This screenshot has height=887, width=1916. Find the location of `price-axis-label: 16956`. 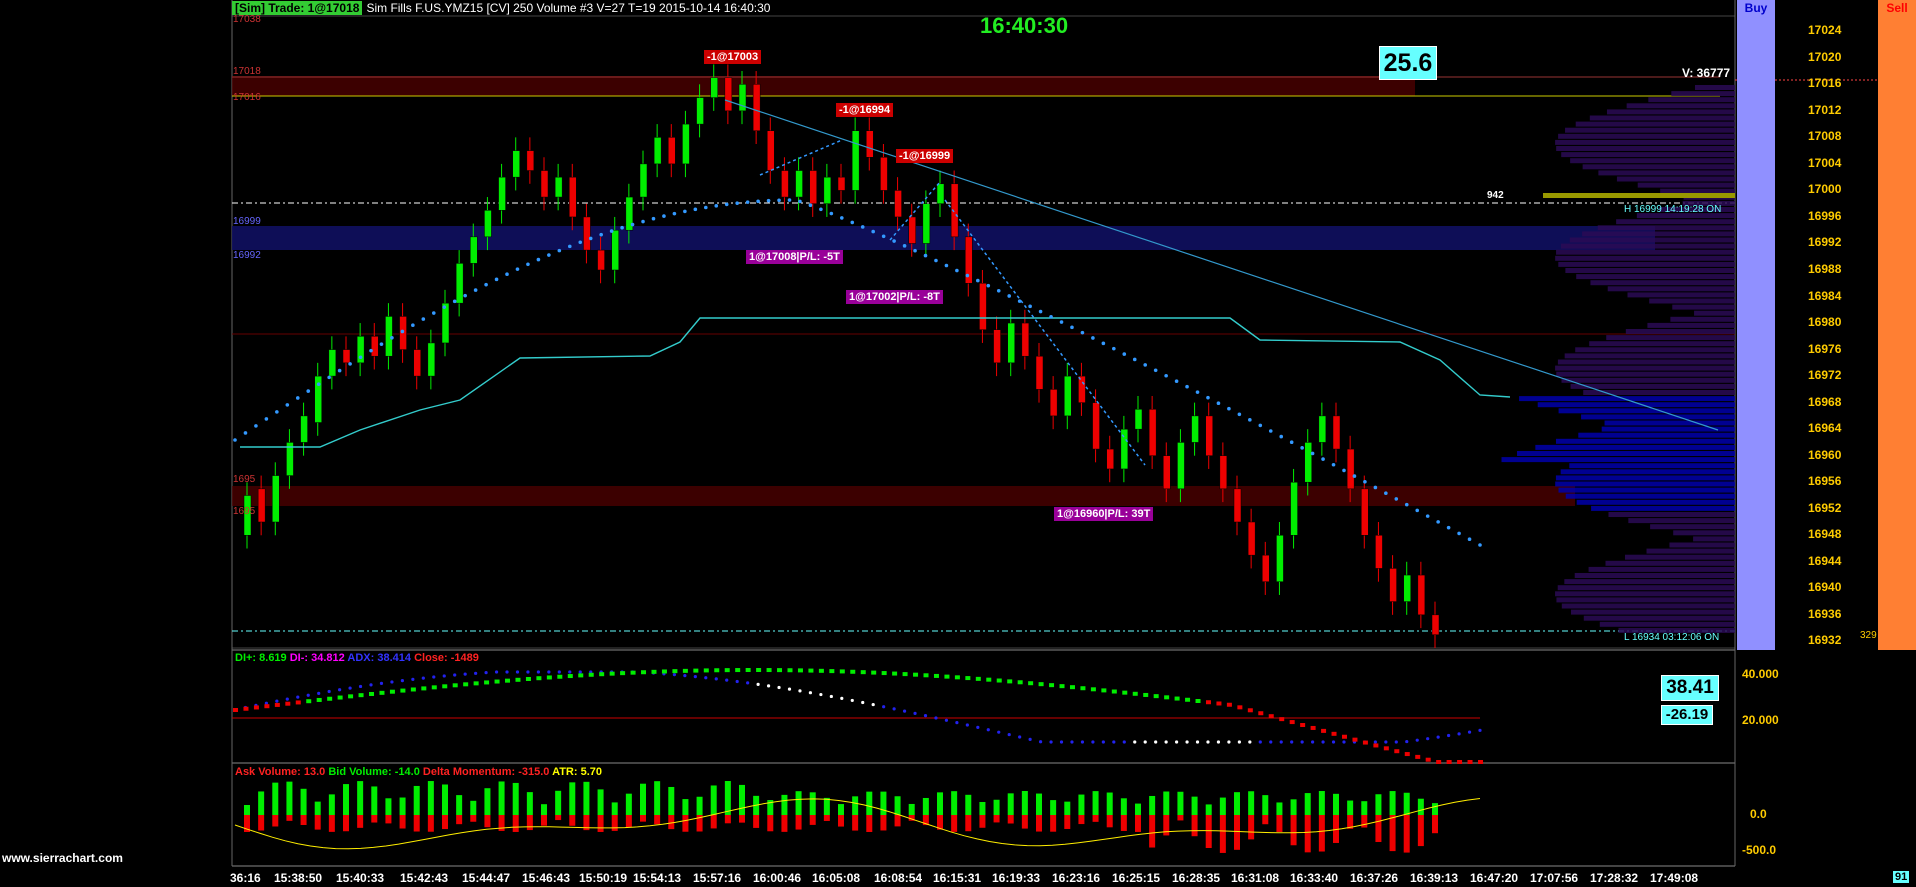

price-axis-label: 16956 is located at coordinates (1825, 481).